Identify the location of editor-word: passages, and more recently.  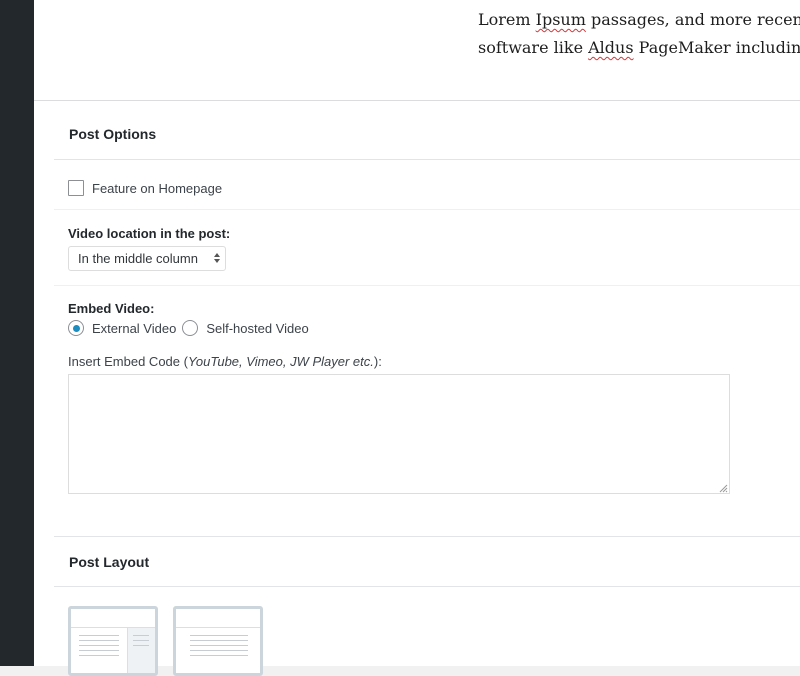
(695, 19).